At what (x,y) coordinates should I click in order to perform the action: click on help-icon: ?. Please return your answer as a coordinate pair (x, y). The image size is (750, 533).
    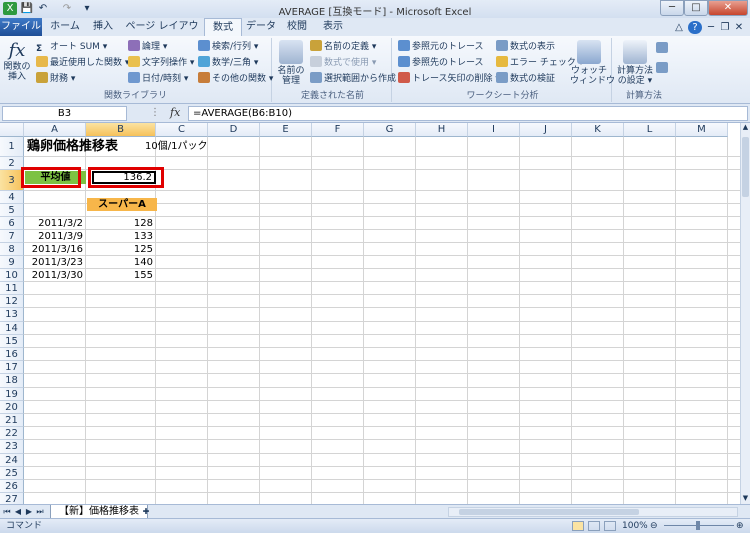
    Looking at the image, I should click on (695, 27).